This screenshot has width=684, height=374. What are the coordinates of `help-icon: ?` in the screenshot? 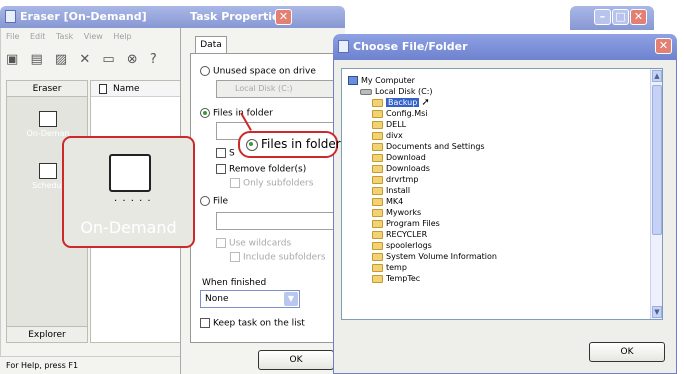 It's located at (153, 59).